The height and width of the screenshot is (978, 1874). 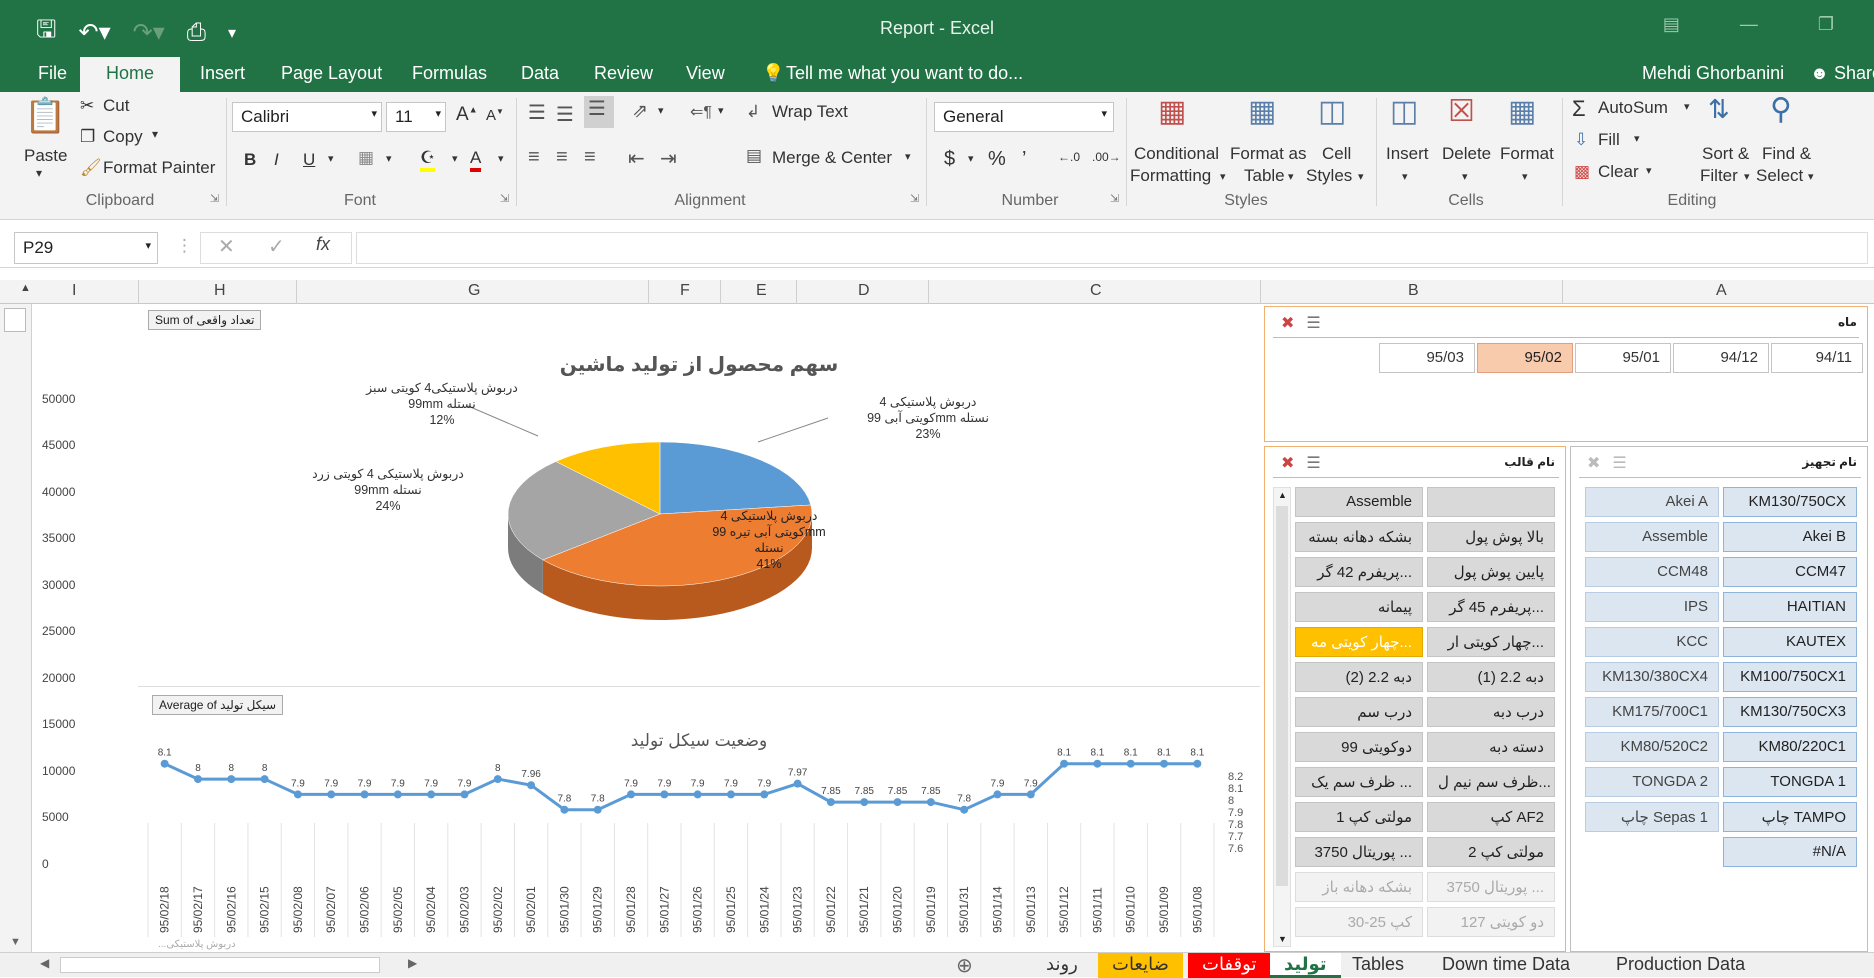 What do you see at coordinates (1170, 176) in the screenshot?
I see `conditional-formatting-label-2: Formatting` at bounding box center [1170, 176].